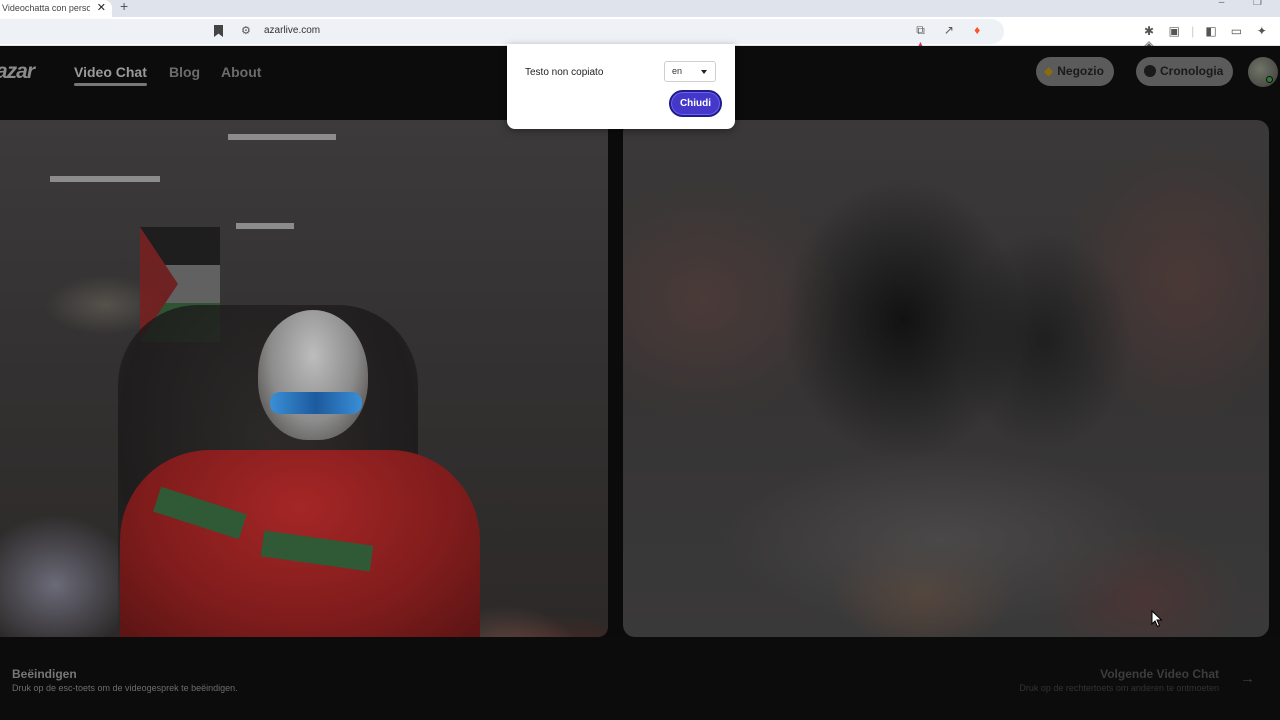  What do you see at coordinates (1211, 31) in the screenshot?
I see `sidebar-icon: ◧` at bounding box center [1211, 31].